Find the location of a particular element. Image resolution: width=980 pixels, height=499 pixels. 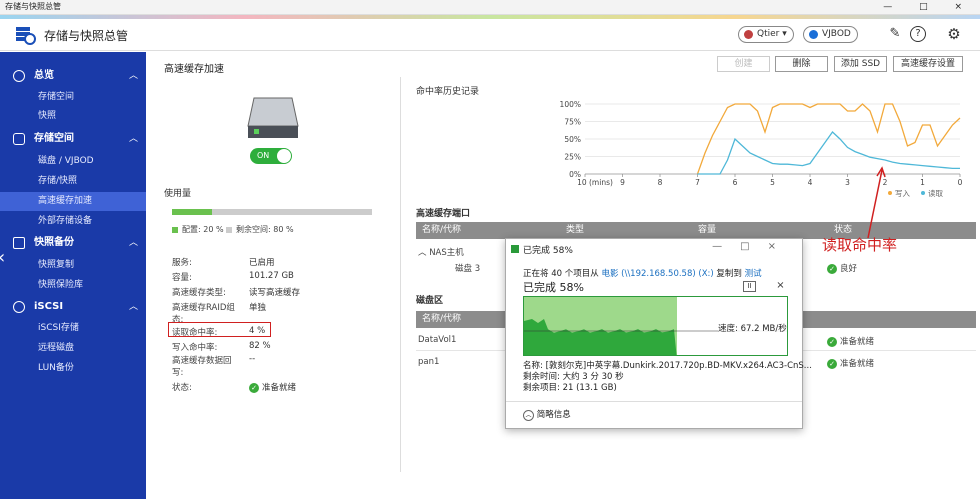

dialog-divider is located at coordinates (654, 401).